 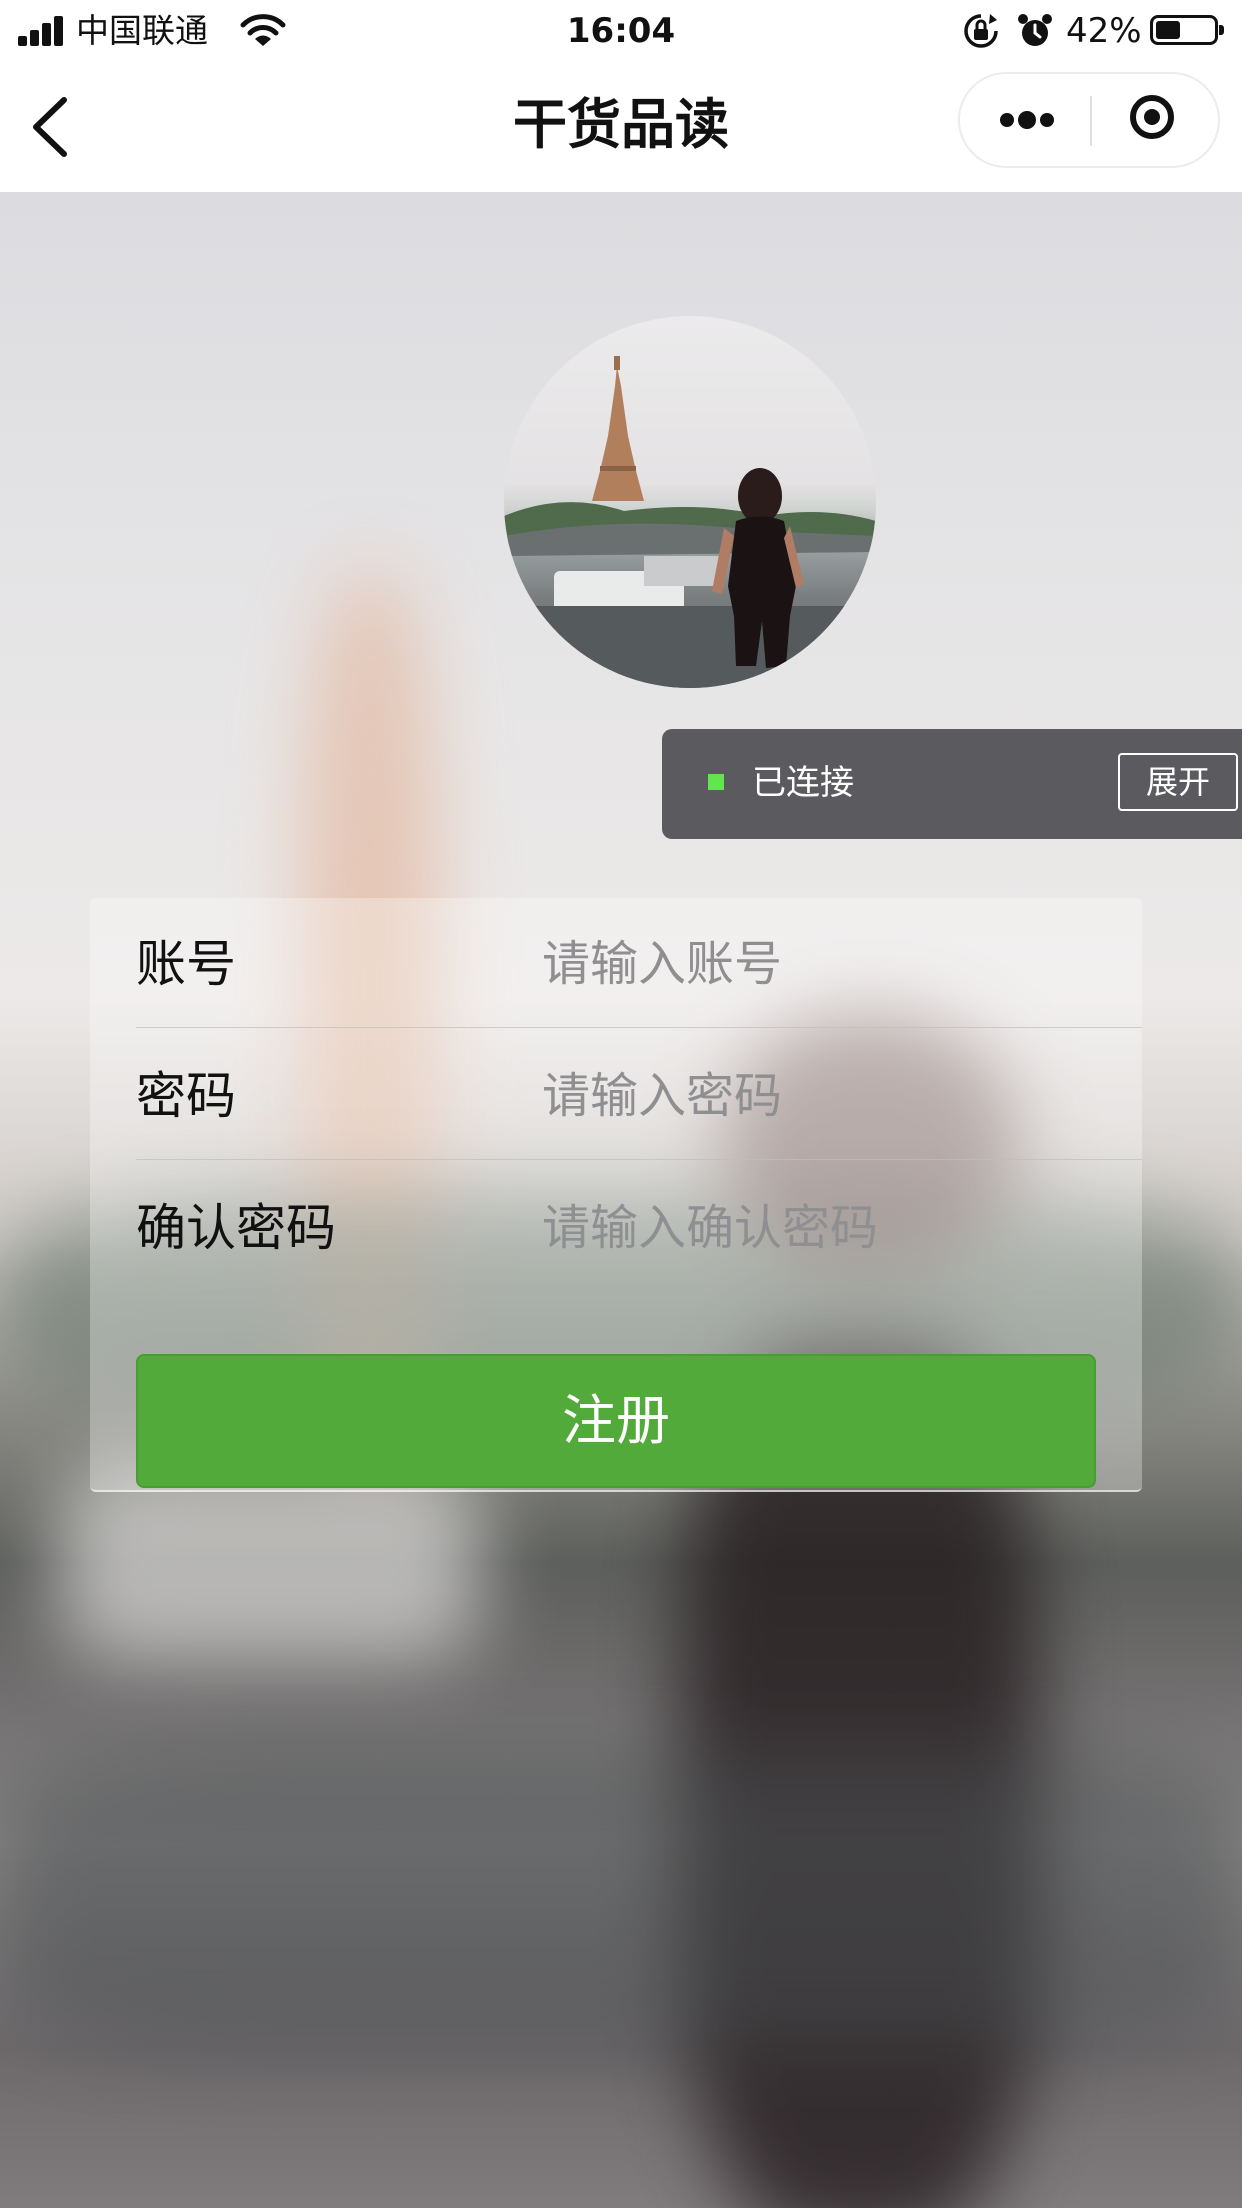 I want to click on more-dots-icon, so click(x=1025, y=120).